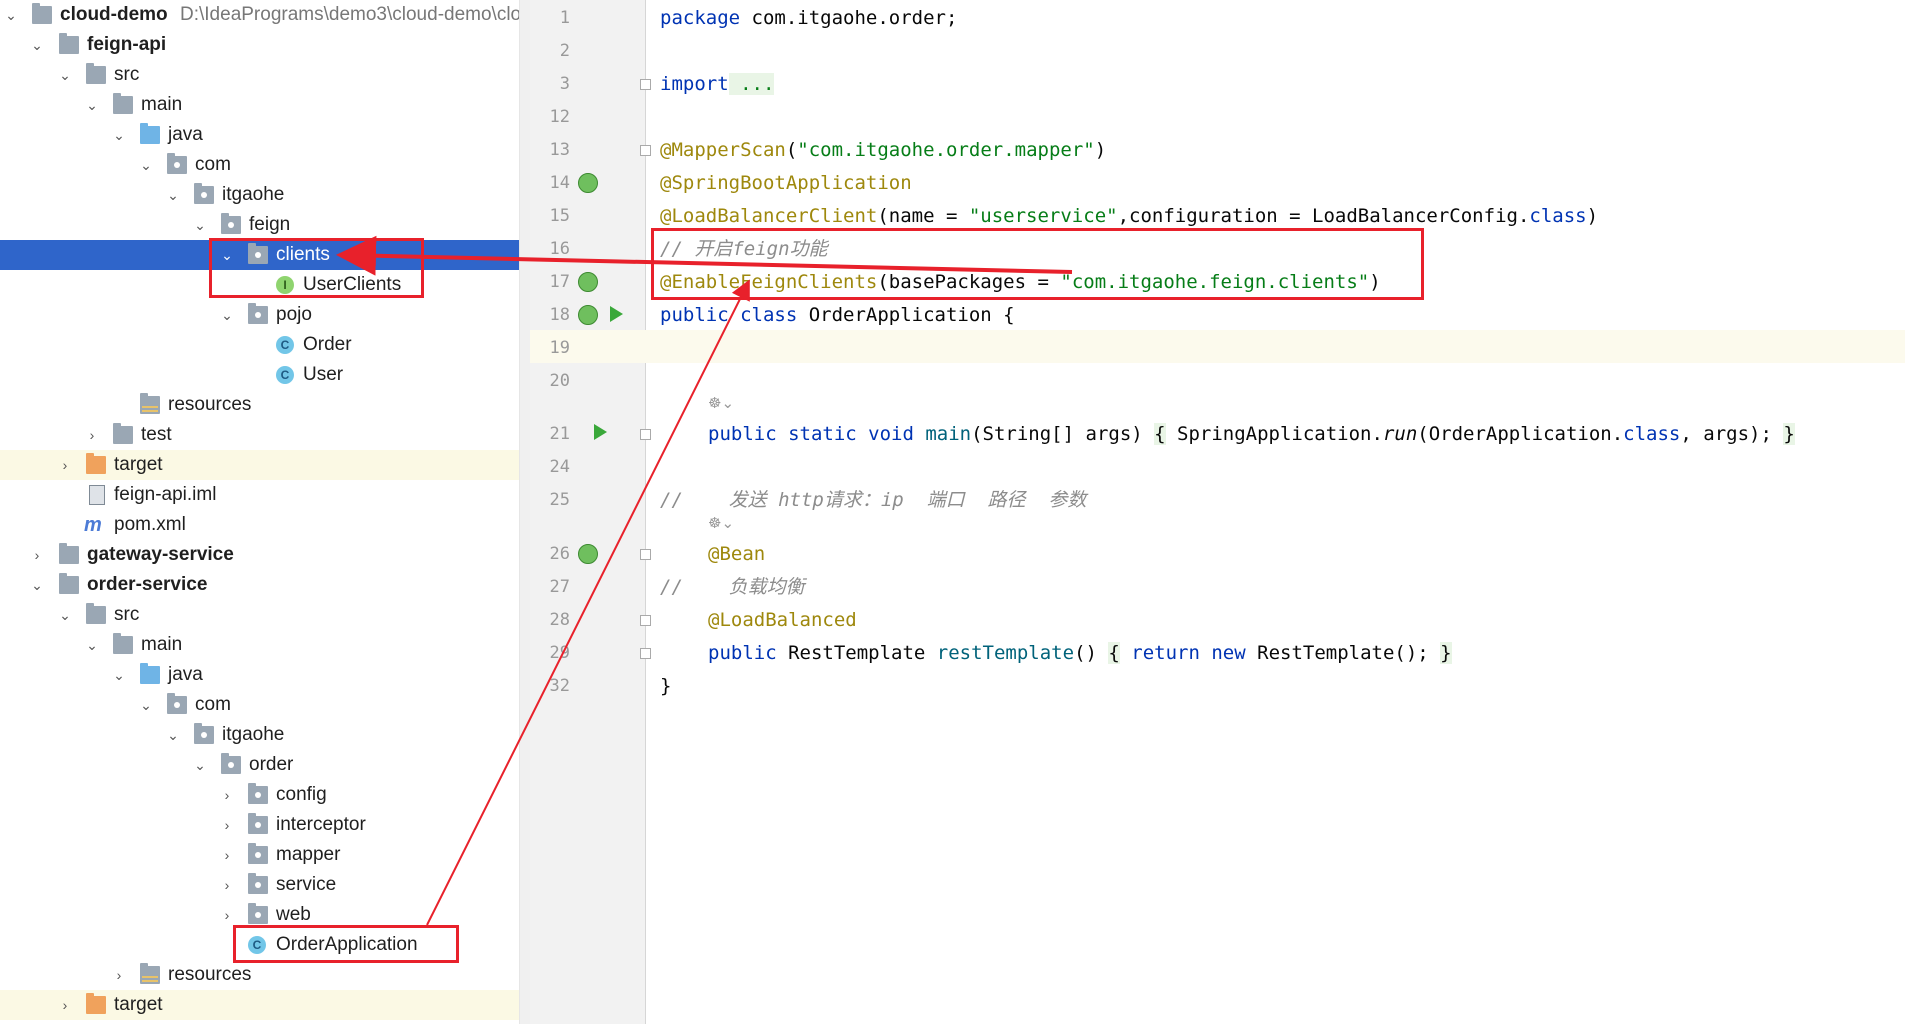 The image size is (1905, 1024). Describe the element at coordinates (260, 405) in the screenshot. I see `tree-row-resources: resources` at that location.